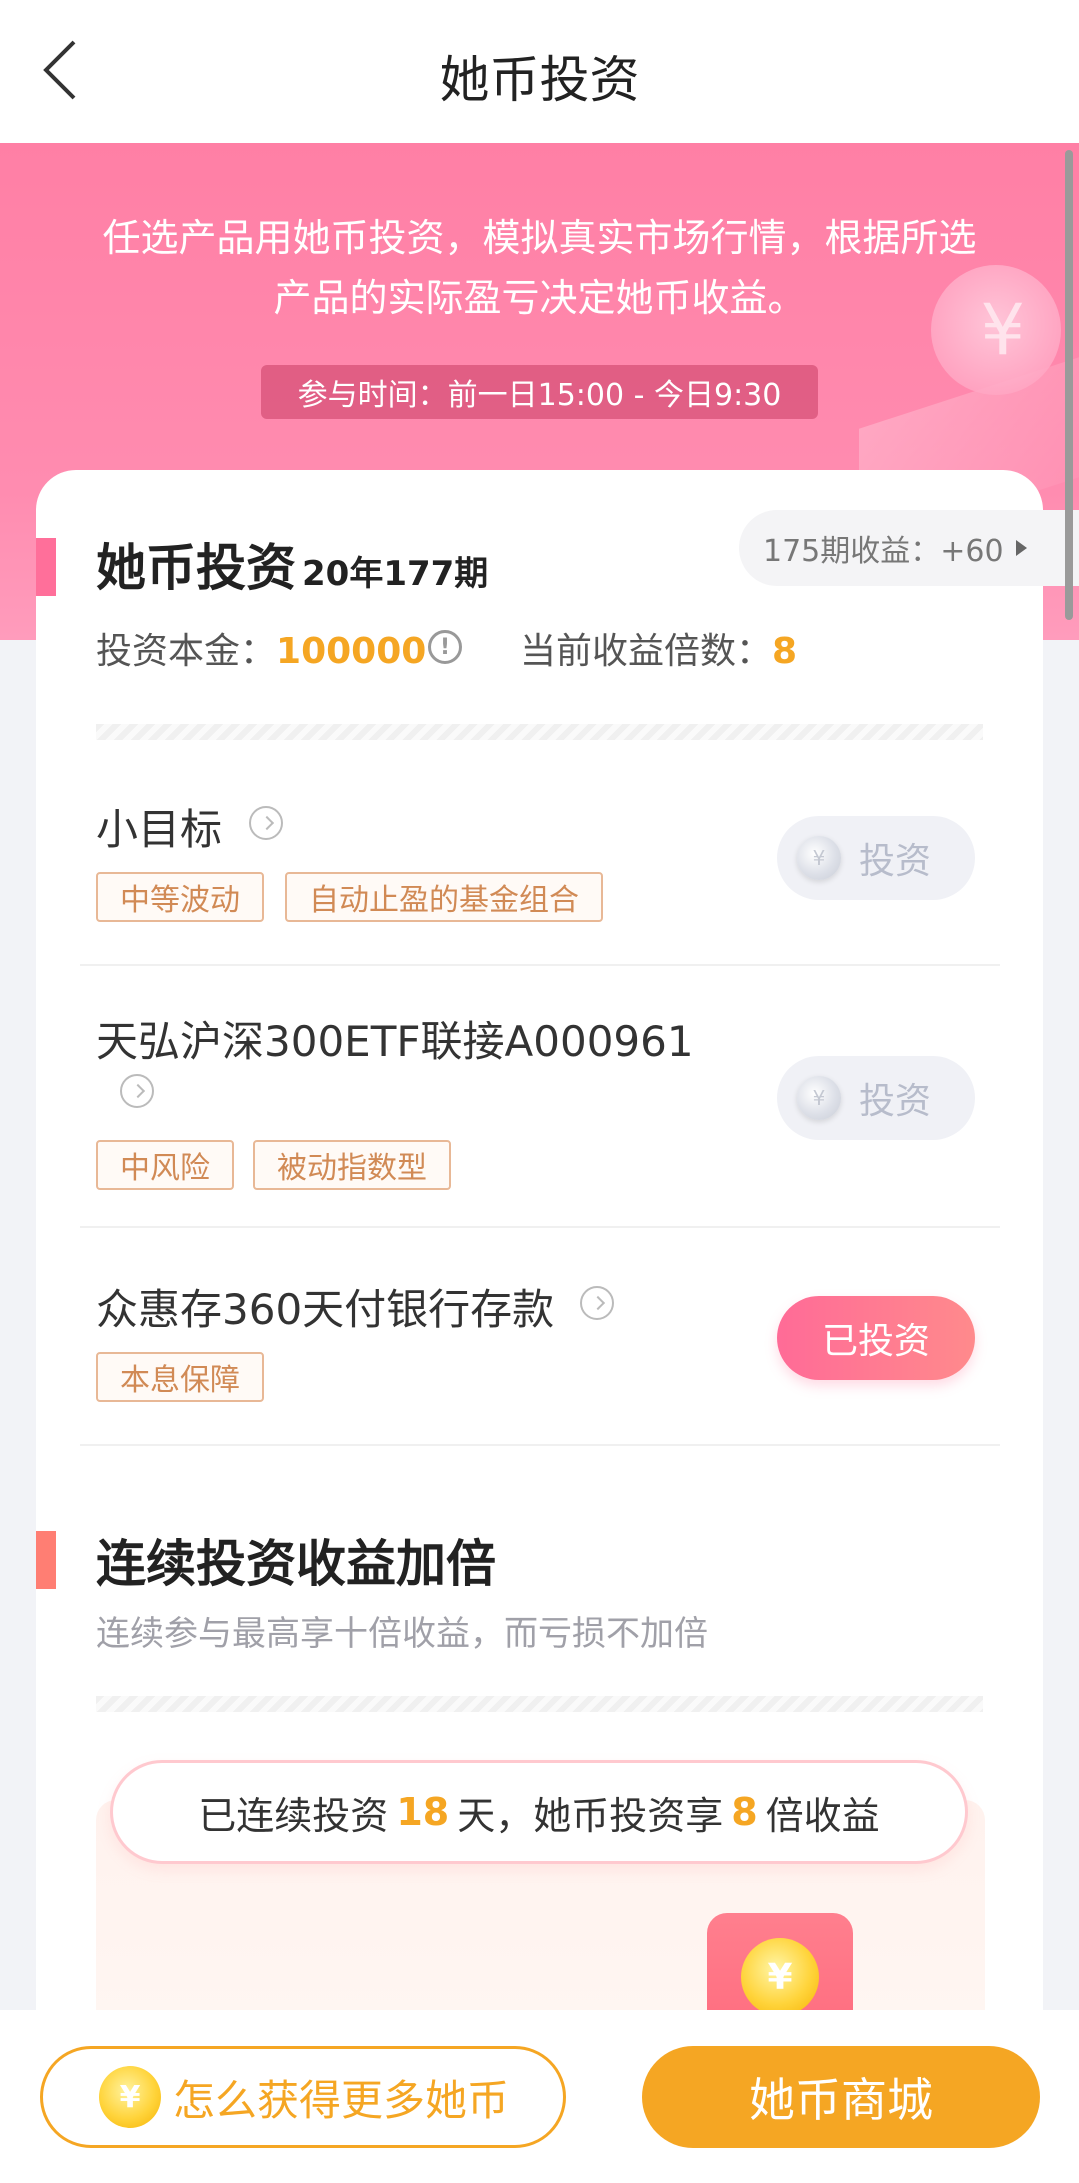  Describe the element at coordinates (186, 651) in the screenshot. I see `principal-label: 投资本金：` at that location.